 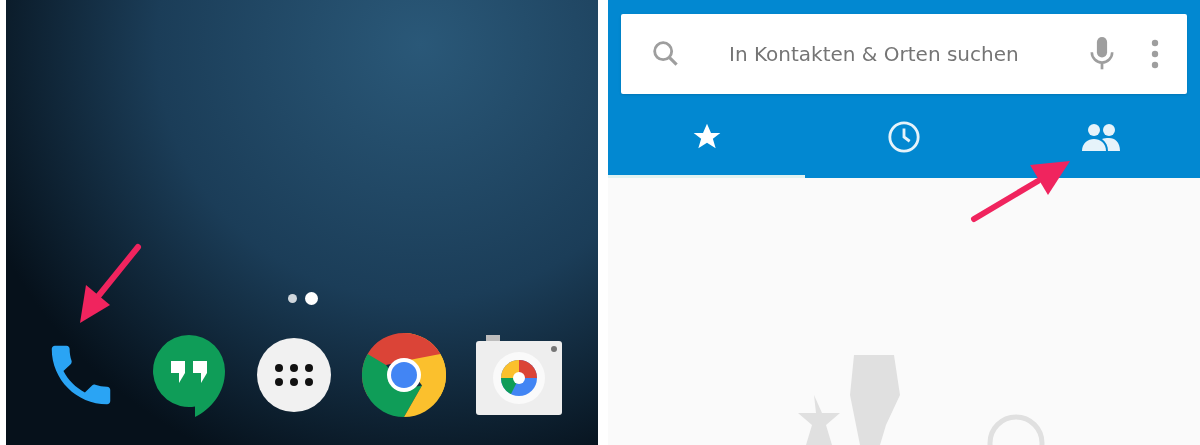 What do you see at coordinates (1155, 54) in the screenshot?
I see `more-options-icon` at bounding box center [1155, 54].